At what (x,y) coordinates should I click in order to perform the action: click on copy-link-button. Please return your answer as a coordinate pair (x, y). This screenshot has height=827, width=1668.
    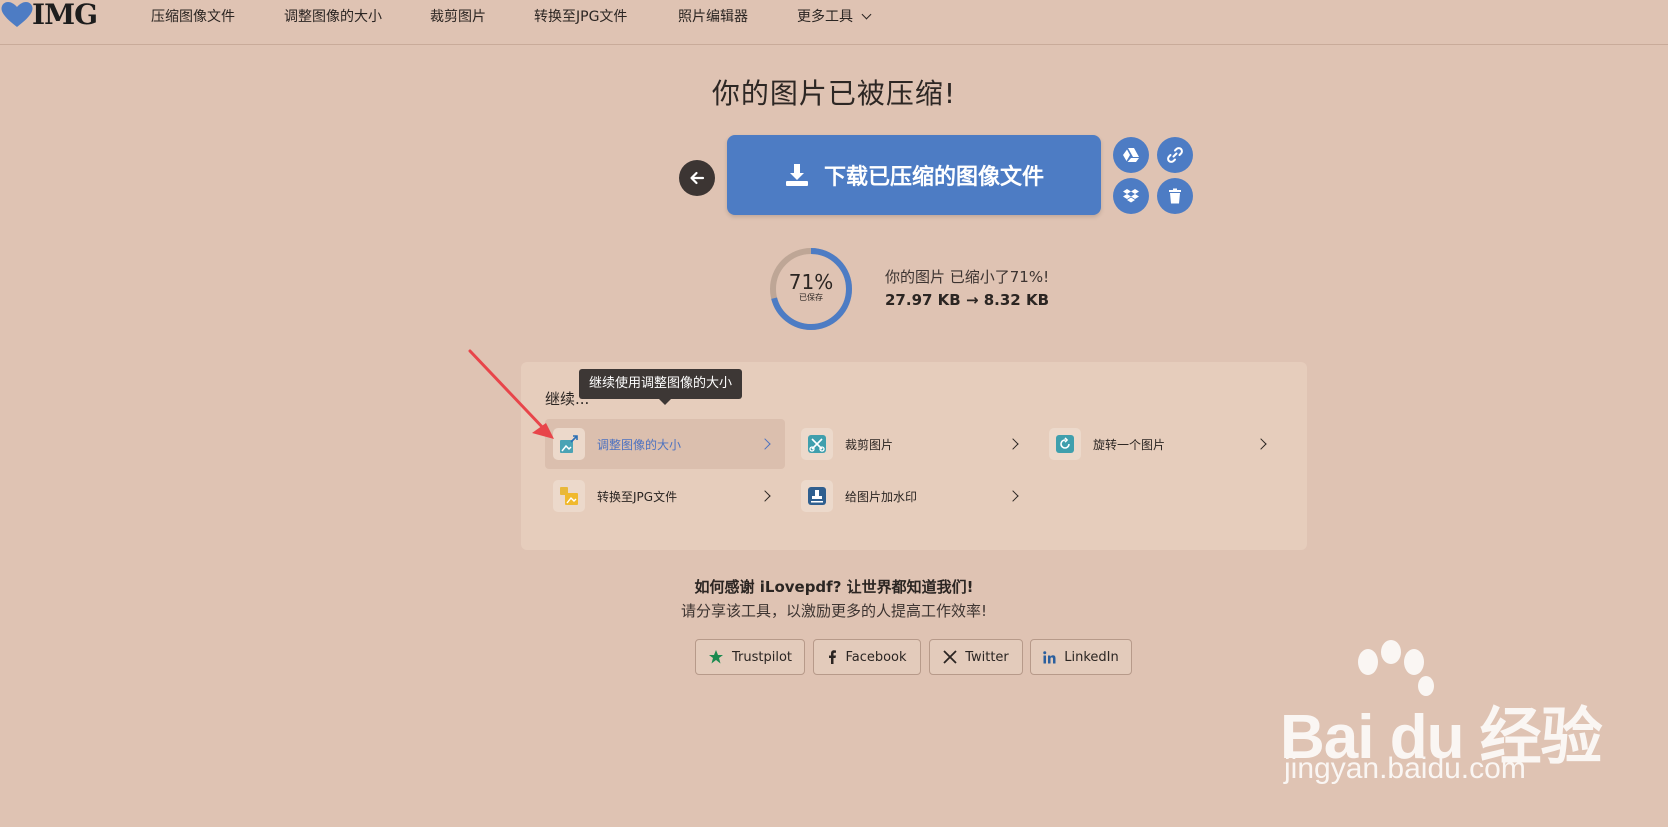
    Looking at the image, I should click on (1175, 155).